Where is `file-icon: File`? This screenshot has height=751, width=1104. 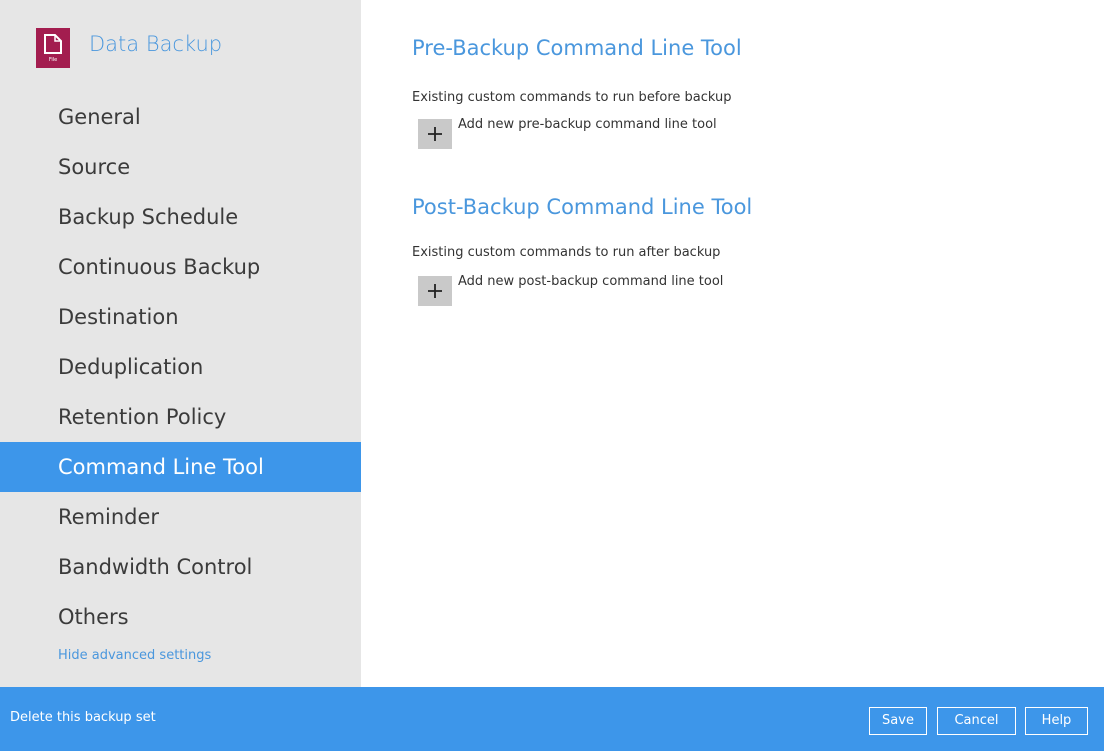
file-icon: File is located at coordinates (53, 48).